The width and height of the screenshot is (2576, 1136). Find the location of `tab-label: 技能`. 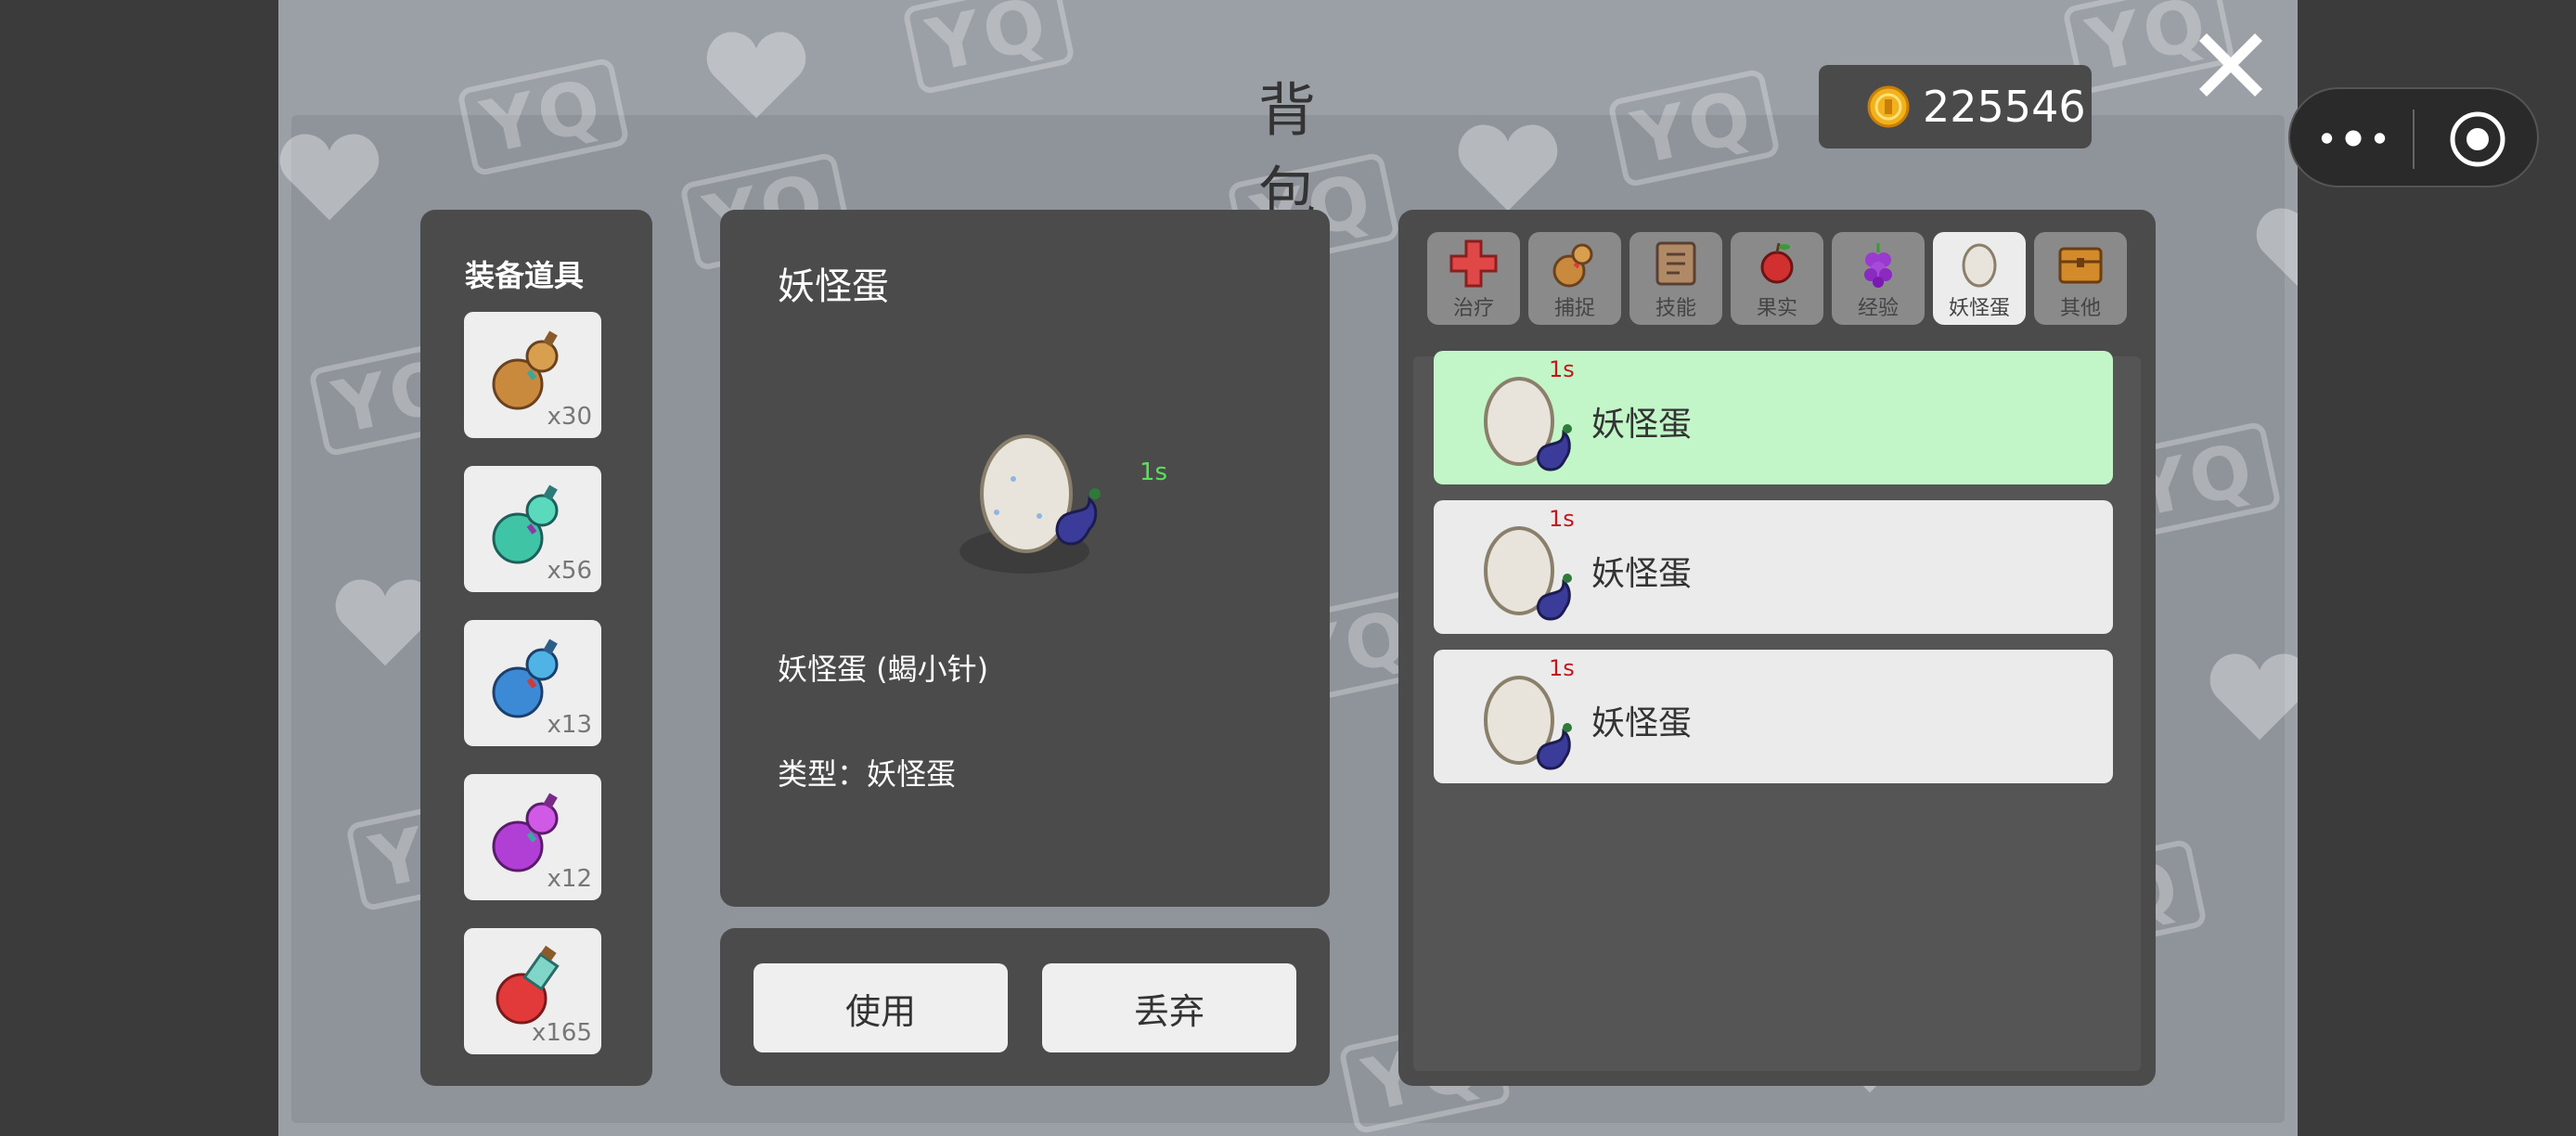

tab-label: 技能 is located at coordinates (1675, 308).